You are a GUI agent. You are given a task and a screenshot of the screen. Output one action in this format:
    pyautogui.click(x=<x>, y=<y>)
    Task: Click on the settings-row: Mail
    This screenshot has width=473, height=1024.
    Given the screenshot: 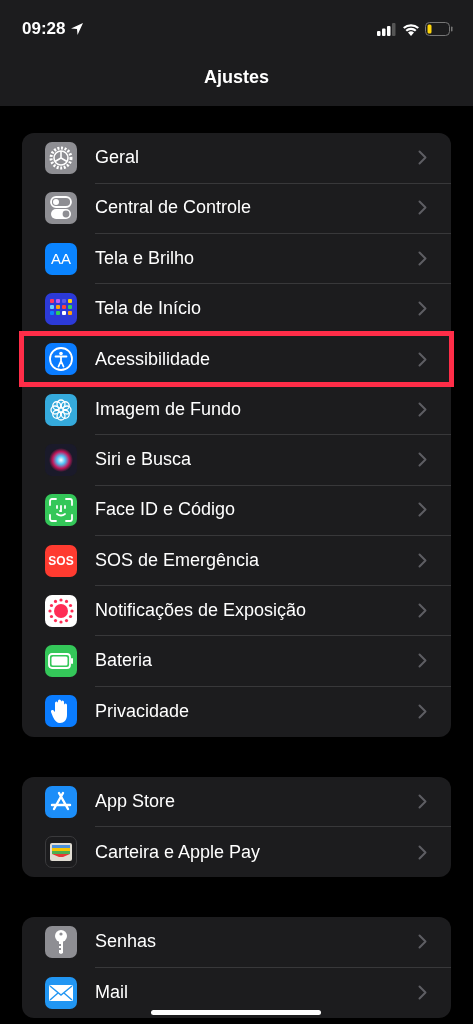 What is the action you would take?
    pyautogui.click(x=236, y=992)
    